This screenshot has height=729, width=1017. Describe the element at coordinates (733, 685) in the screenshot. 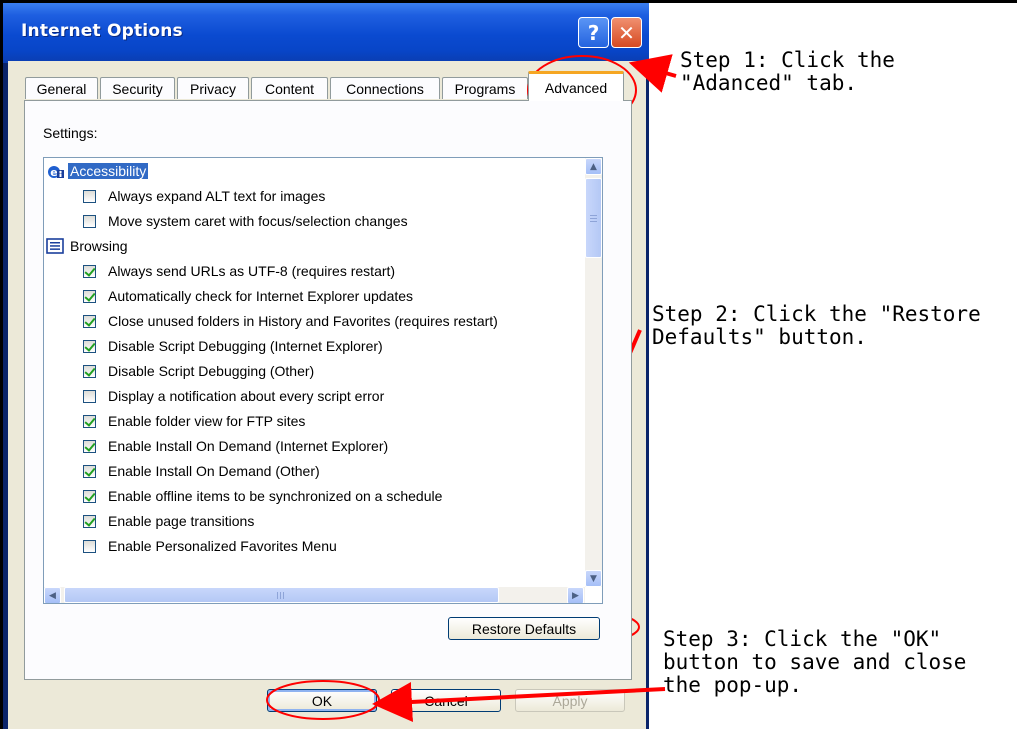

I see `note-line: the pop-up.` at that location.